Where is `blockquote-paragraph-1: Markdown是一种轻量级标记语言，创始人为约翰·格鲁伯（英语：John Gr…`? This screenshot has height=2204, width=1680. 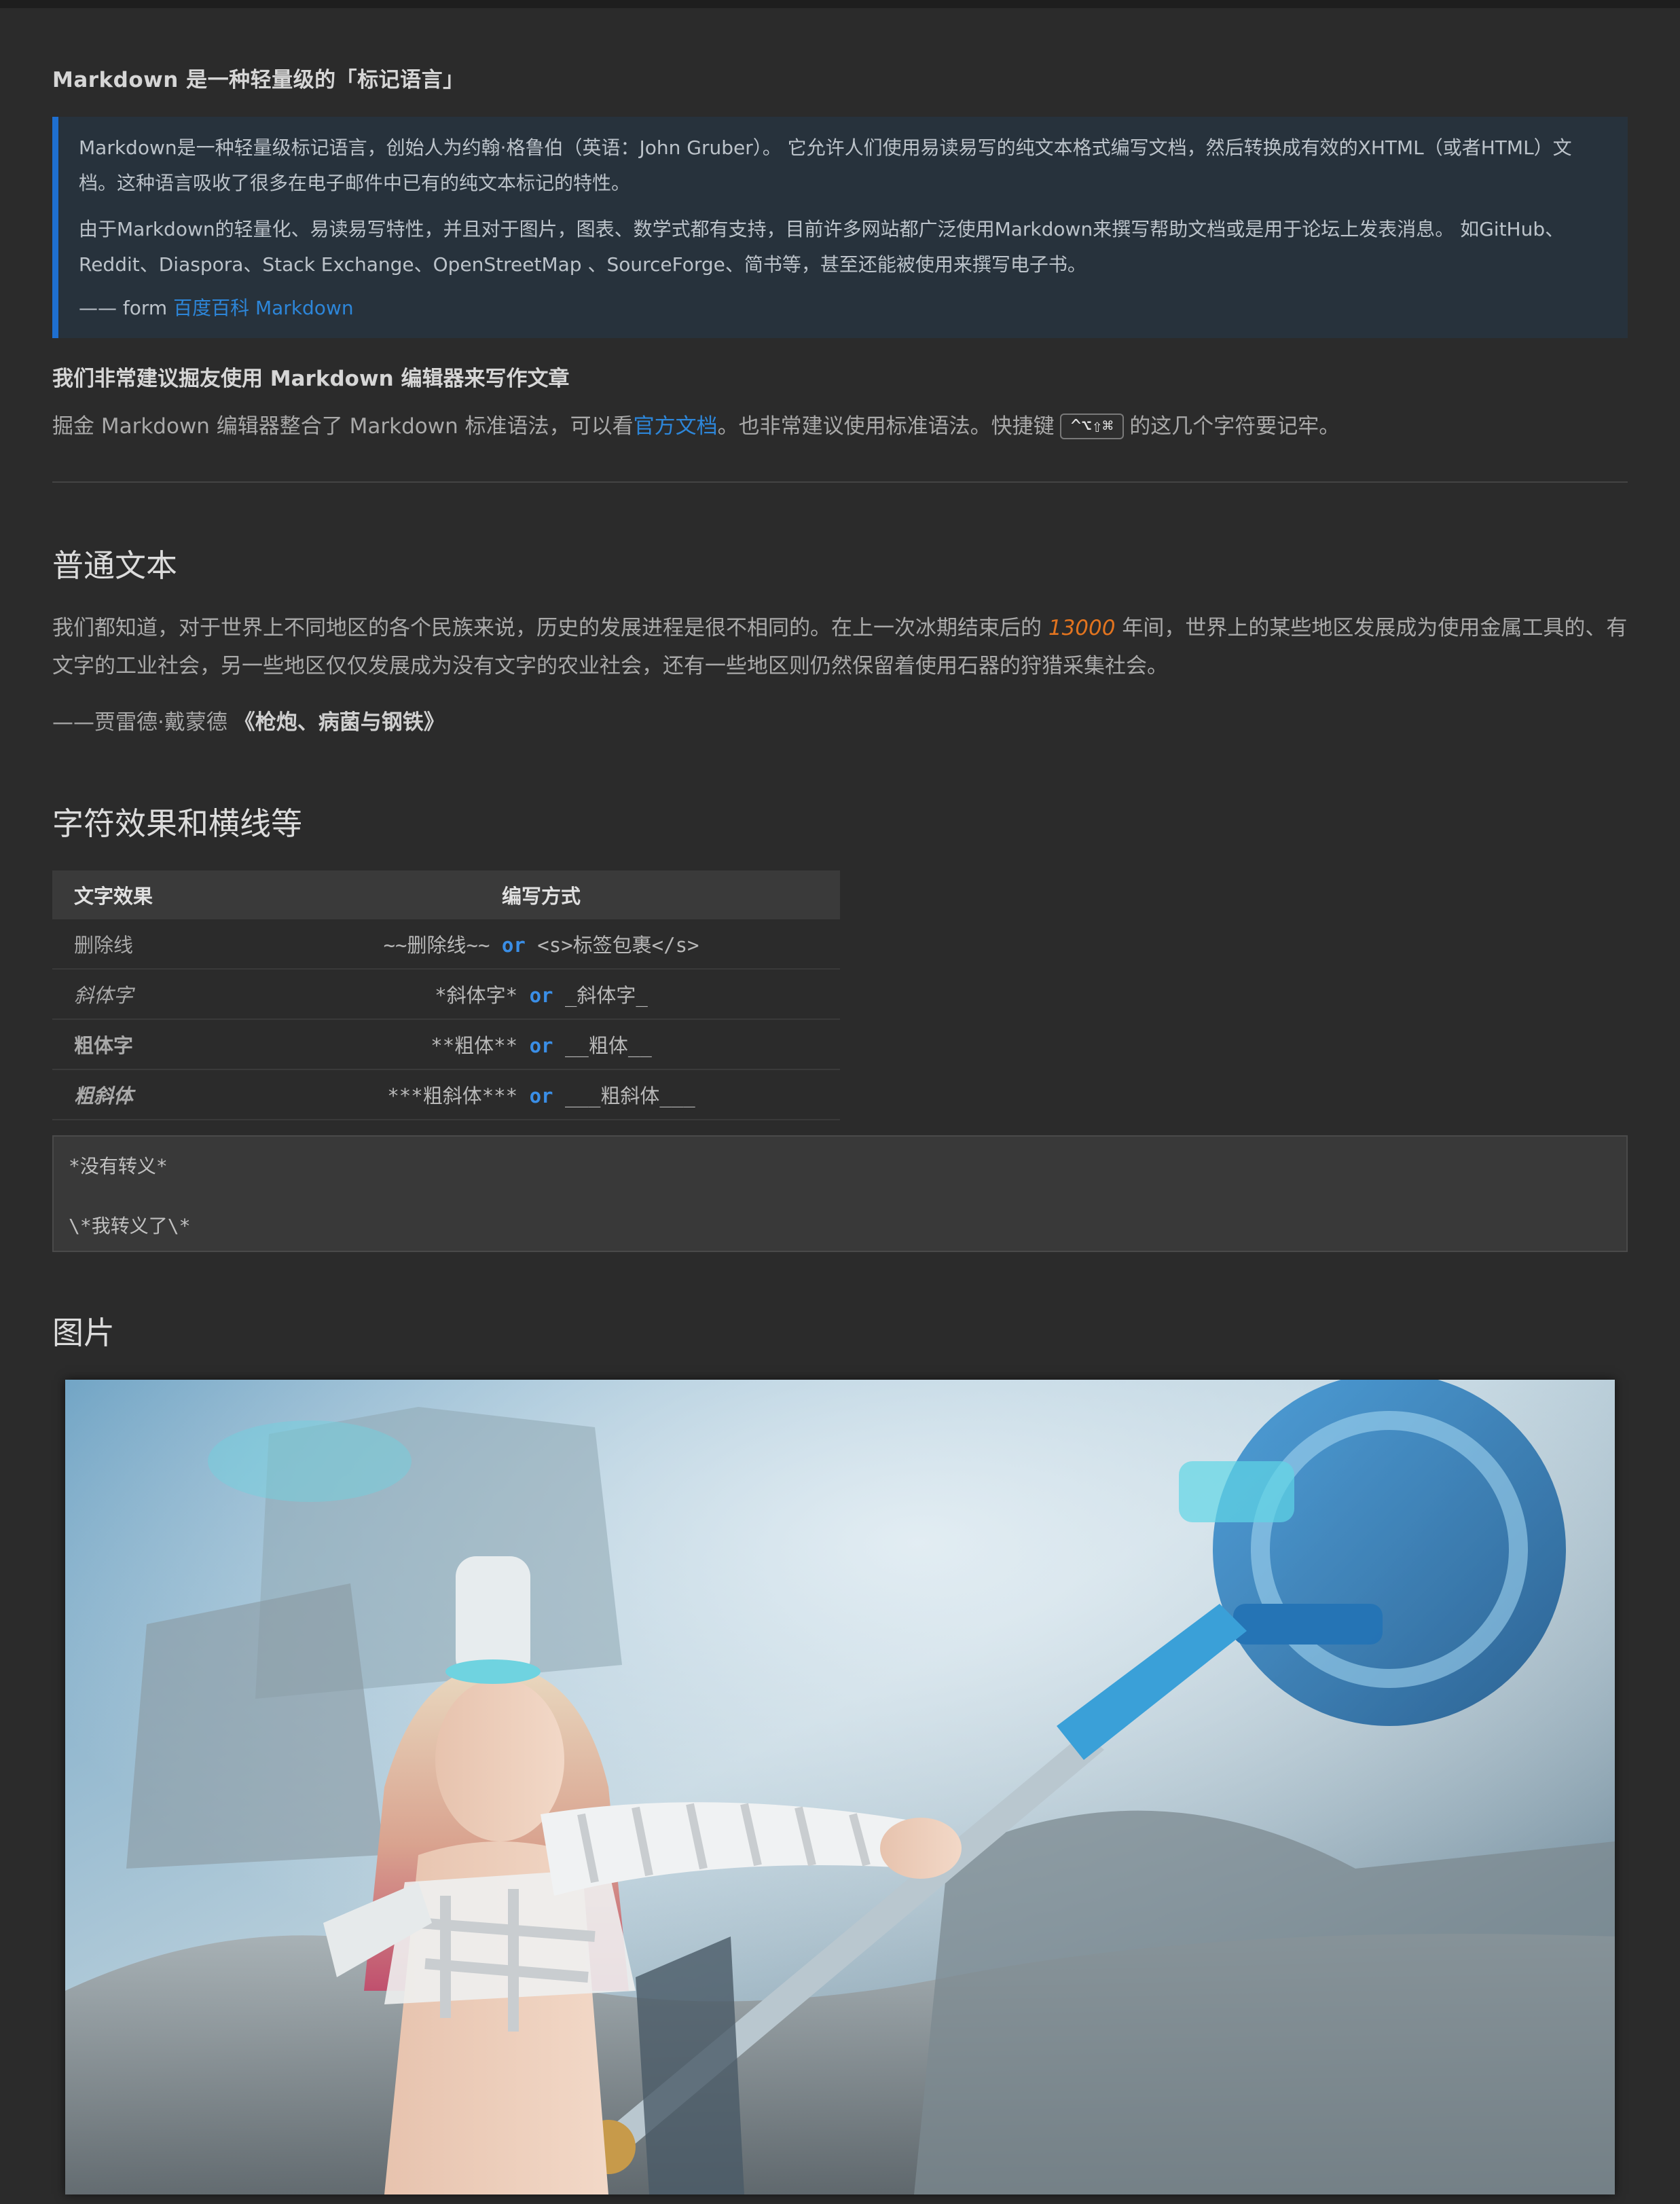
blockquote-paragraph-1: Markdown是一种轻量级标记语言，创始人为约翰·格鲁伯（英语：John Gr… is located at coordinates (826, 165).